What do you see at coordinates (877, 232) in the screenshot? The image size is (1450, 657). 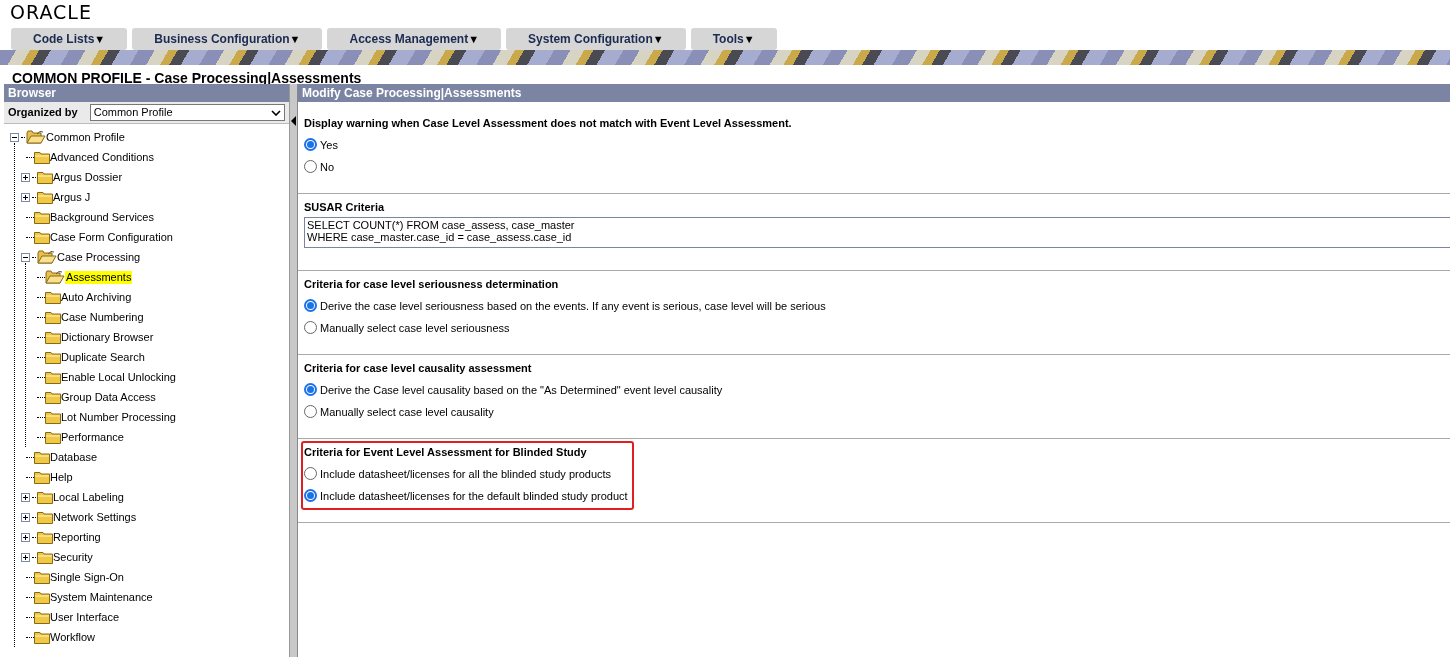 I see `criteria-text-area: SELECT COUNT(*) FROM case_assess, case_master WHERE case_master.case_id = case_assess.case_id` at bounding box center [877, 232].